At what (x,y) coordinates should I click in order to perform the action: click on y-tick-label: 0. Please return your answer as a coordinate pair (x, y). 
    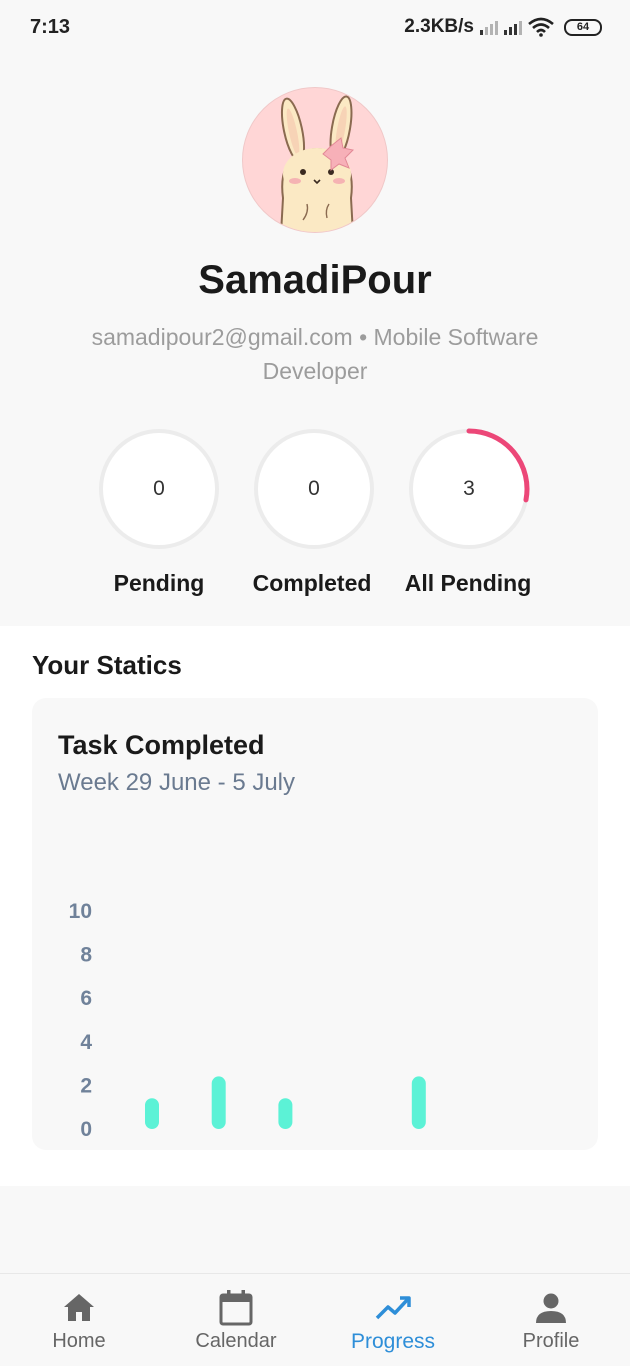
    Looking at the image, I should click on (86, 1129).